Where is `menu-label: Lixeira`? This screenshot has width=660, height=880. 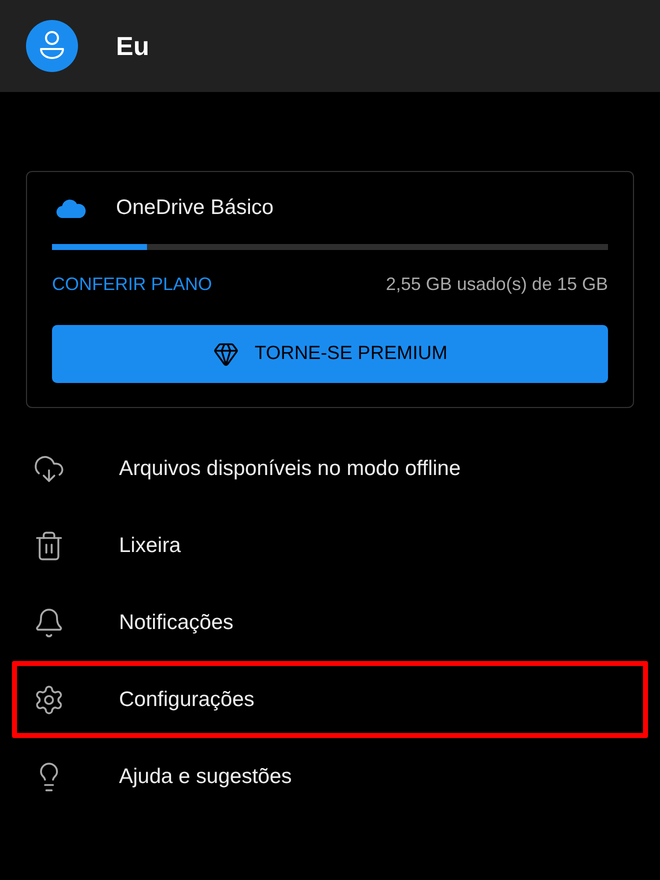
menu-label: Lixeira is located at coordinates (150, 546).